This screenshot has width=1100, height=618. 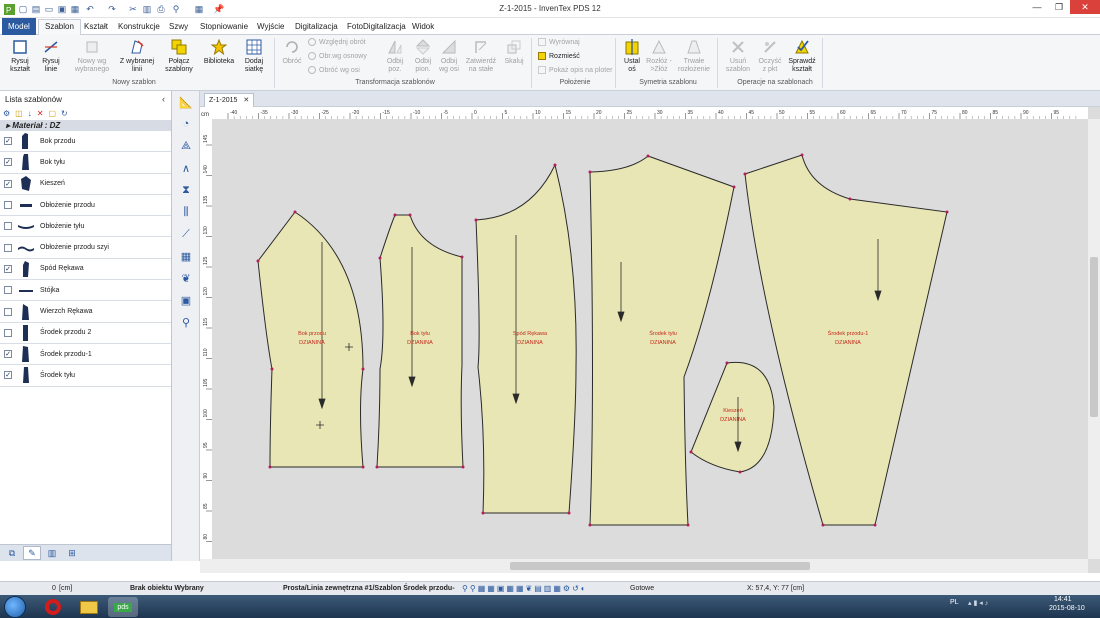 What do you see at coordinates (52, 553) in the screenshot?
I see `book-tab-icon: ▥` at bounding box center [52, 553].